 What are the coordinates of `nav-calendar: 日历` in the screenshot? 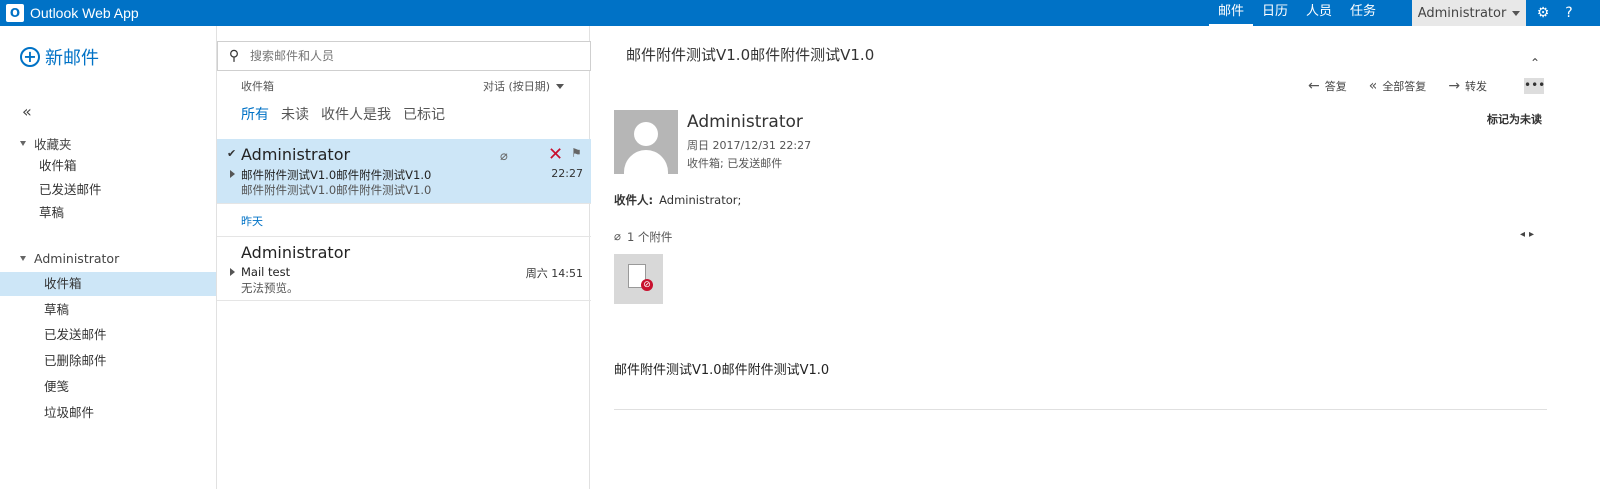 It's located at (1275, 13).